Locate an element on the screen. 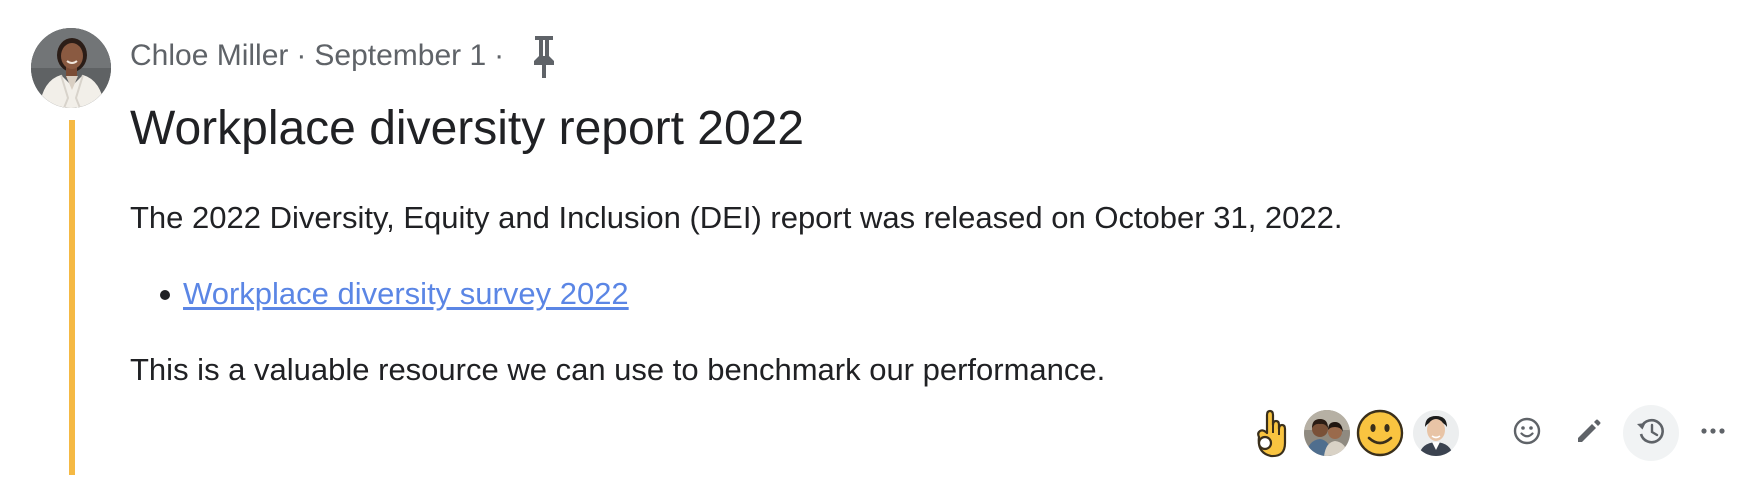  thread-accent-bar is located at coordinates (72, 297).